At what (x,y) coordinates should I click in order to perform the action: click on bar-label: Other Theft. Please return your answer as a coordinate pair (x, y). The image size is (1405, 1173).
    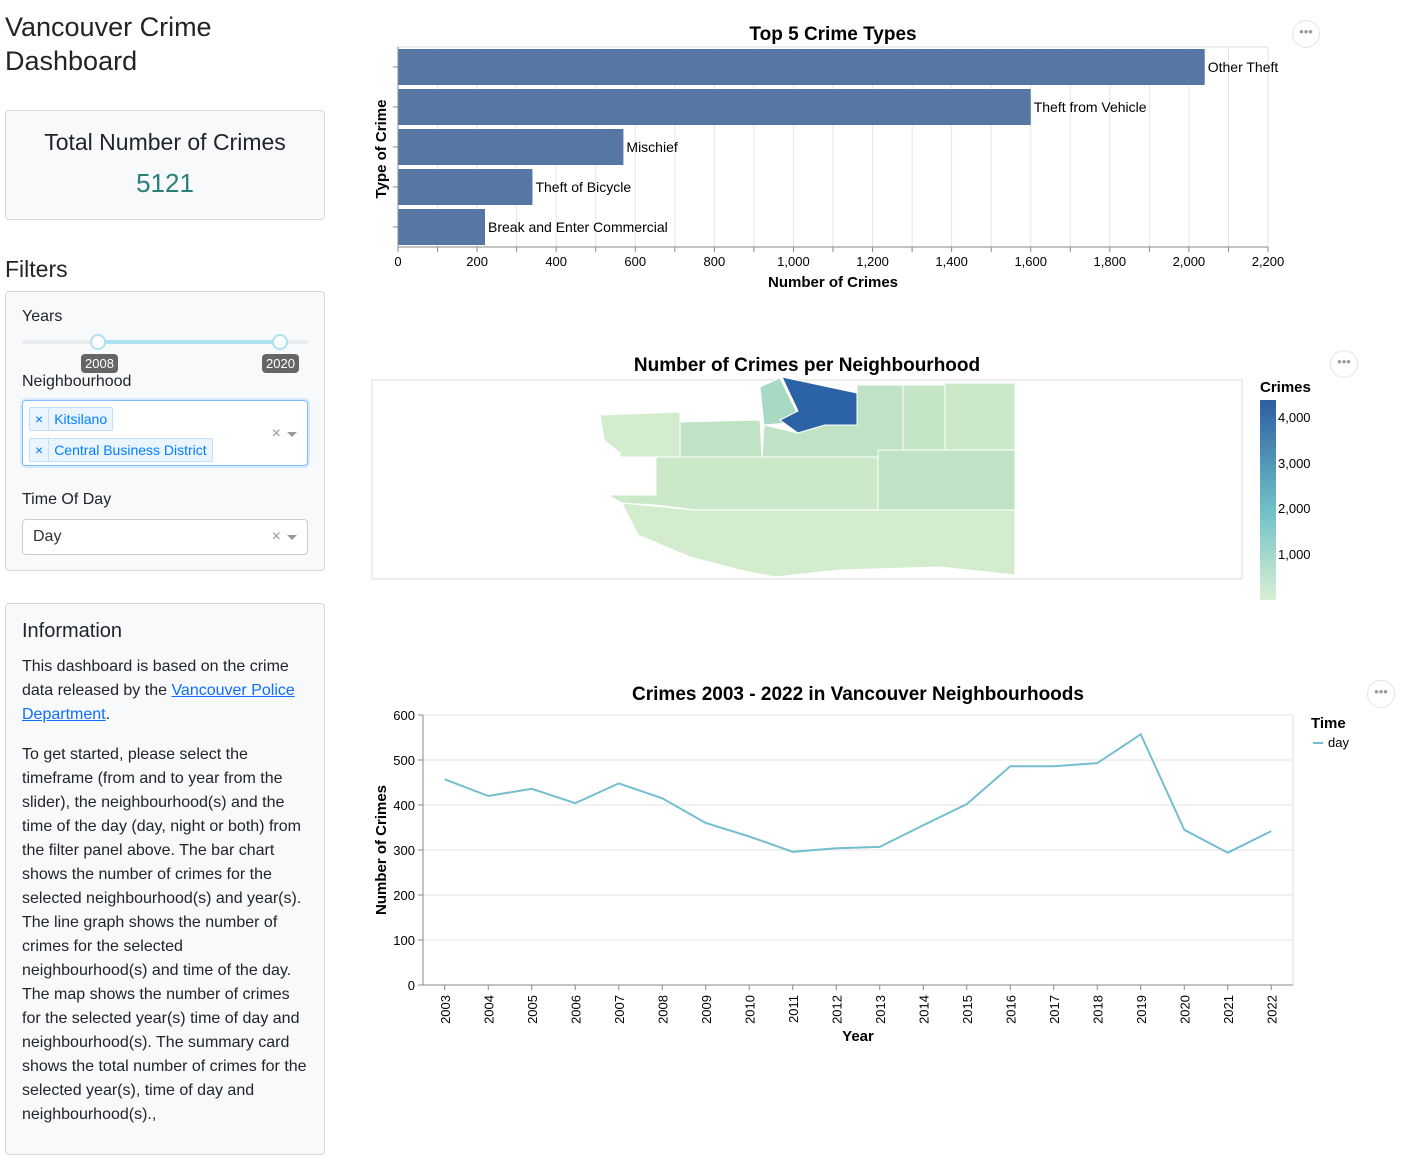
    Looking at the image, I should click on (1243, 67).